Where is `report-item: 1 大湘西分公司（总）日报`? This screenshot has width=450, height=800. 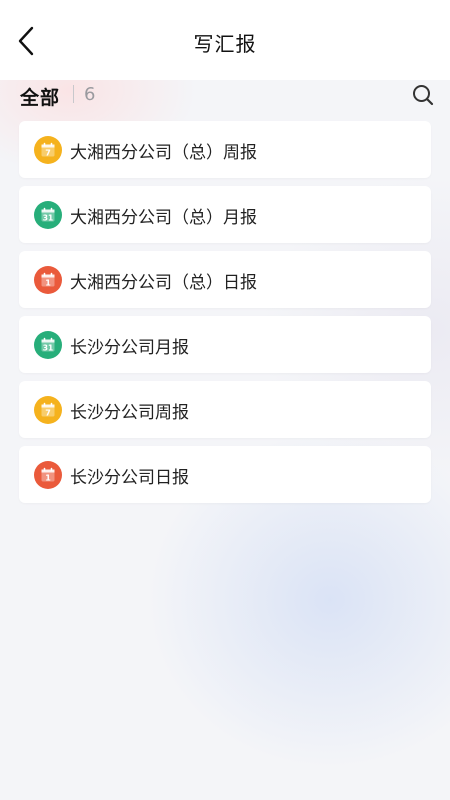
report-item: 1 大湘西分公司（总）日报 is located at coordinates (225, 279).